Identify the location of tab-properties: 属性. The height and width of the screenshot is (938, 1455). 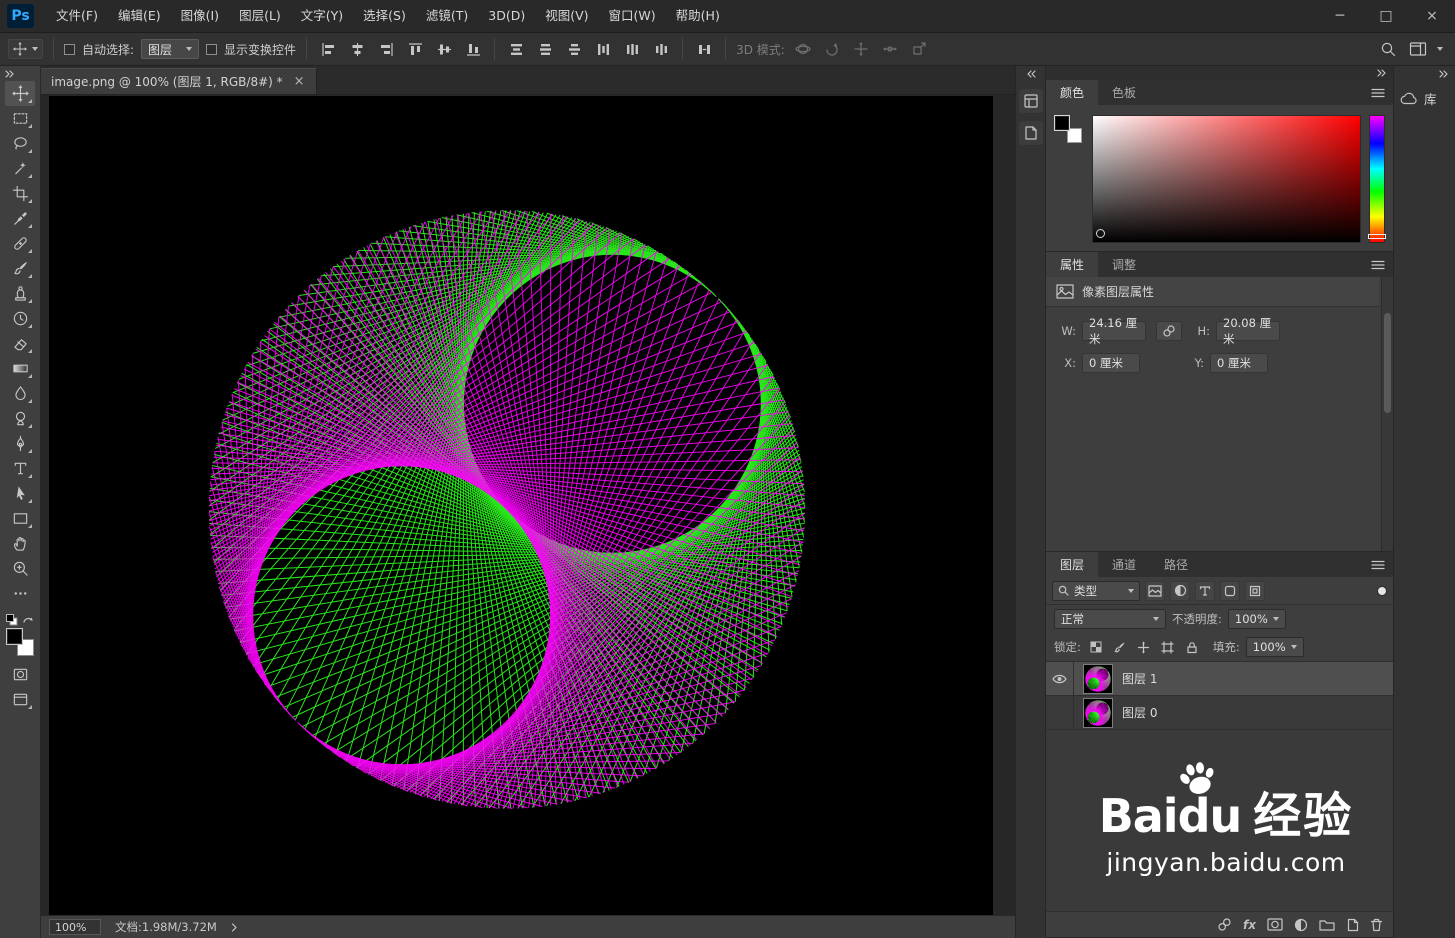
(1072, 264).